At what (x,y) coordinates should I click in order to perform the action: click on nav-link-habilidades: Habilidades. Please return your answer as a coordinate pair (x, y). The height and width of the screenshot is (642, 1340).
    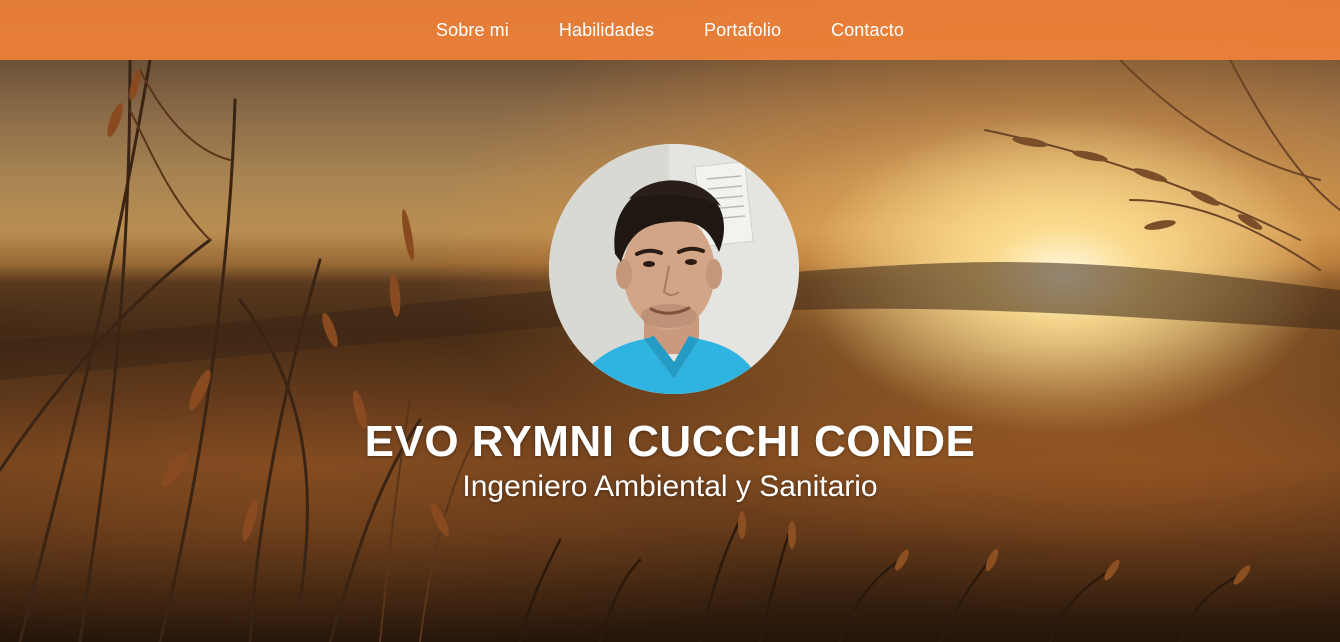
    Looking at the image, I should click on (606, 30).